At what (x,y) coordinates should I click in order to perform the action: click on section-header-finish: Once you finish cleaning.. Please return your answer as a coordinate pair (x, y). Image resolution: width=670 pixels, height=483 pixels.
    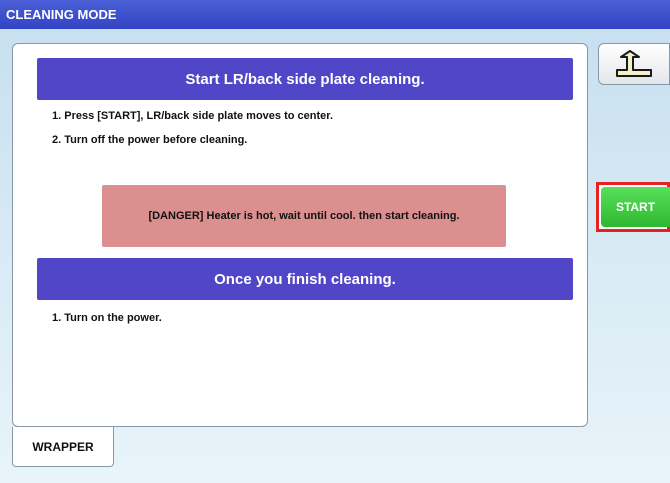
    Looking at the image, I should click on (305, 279).